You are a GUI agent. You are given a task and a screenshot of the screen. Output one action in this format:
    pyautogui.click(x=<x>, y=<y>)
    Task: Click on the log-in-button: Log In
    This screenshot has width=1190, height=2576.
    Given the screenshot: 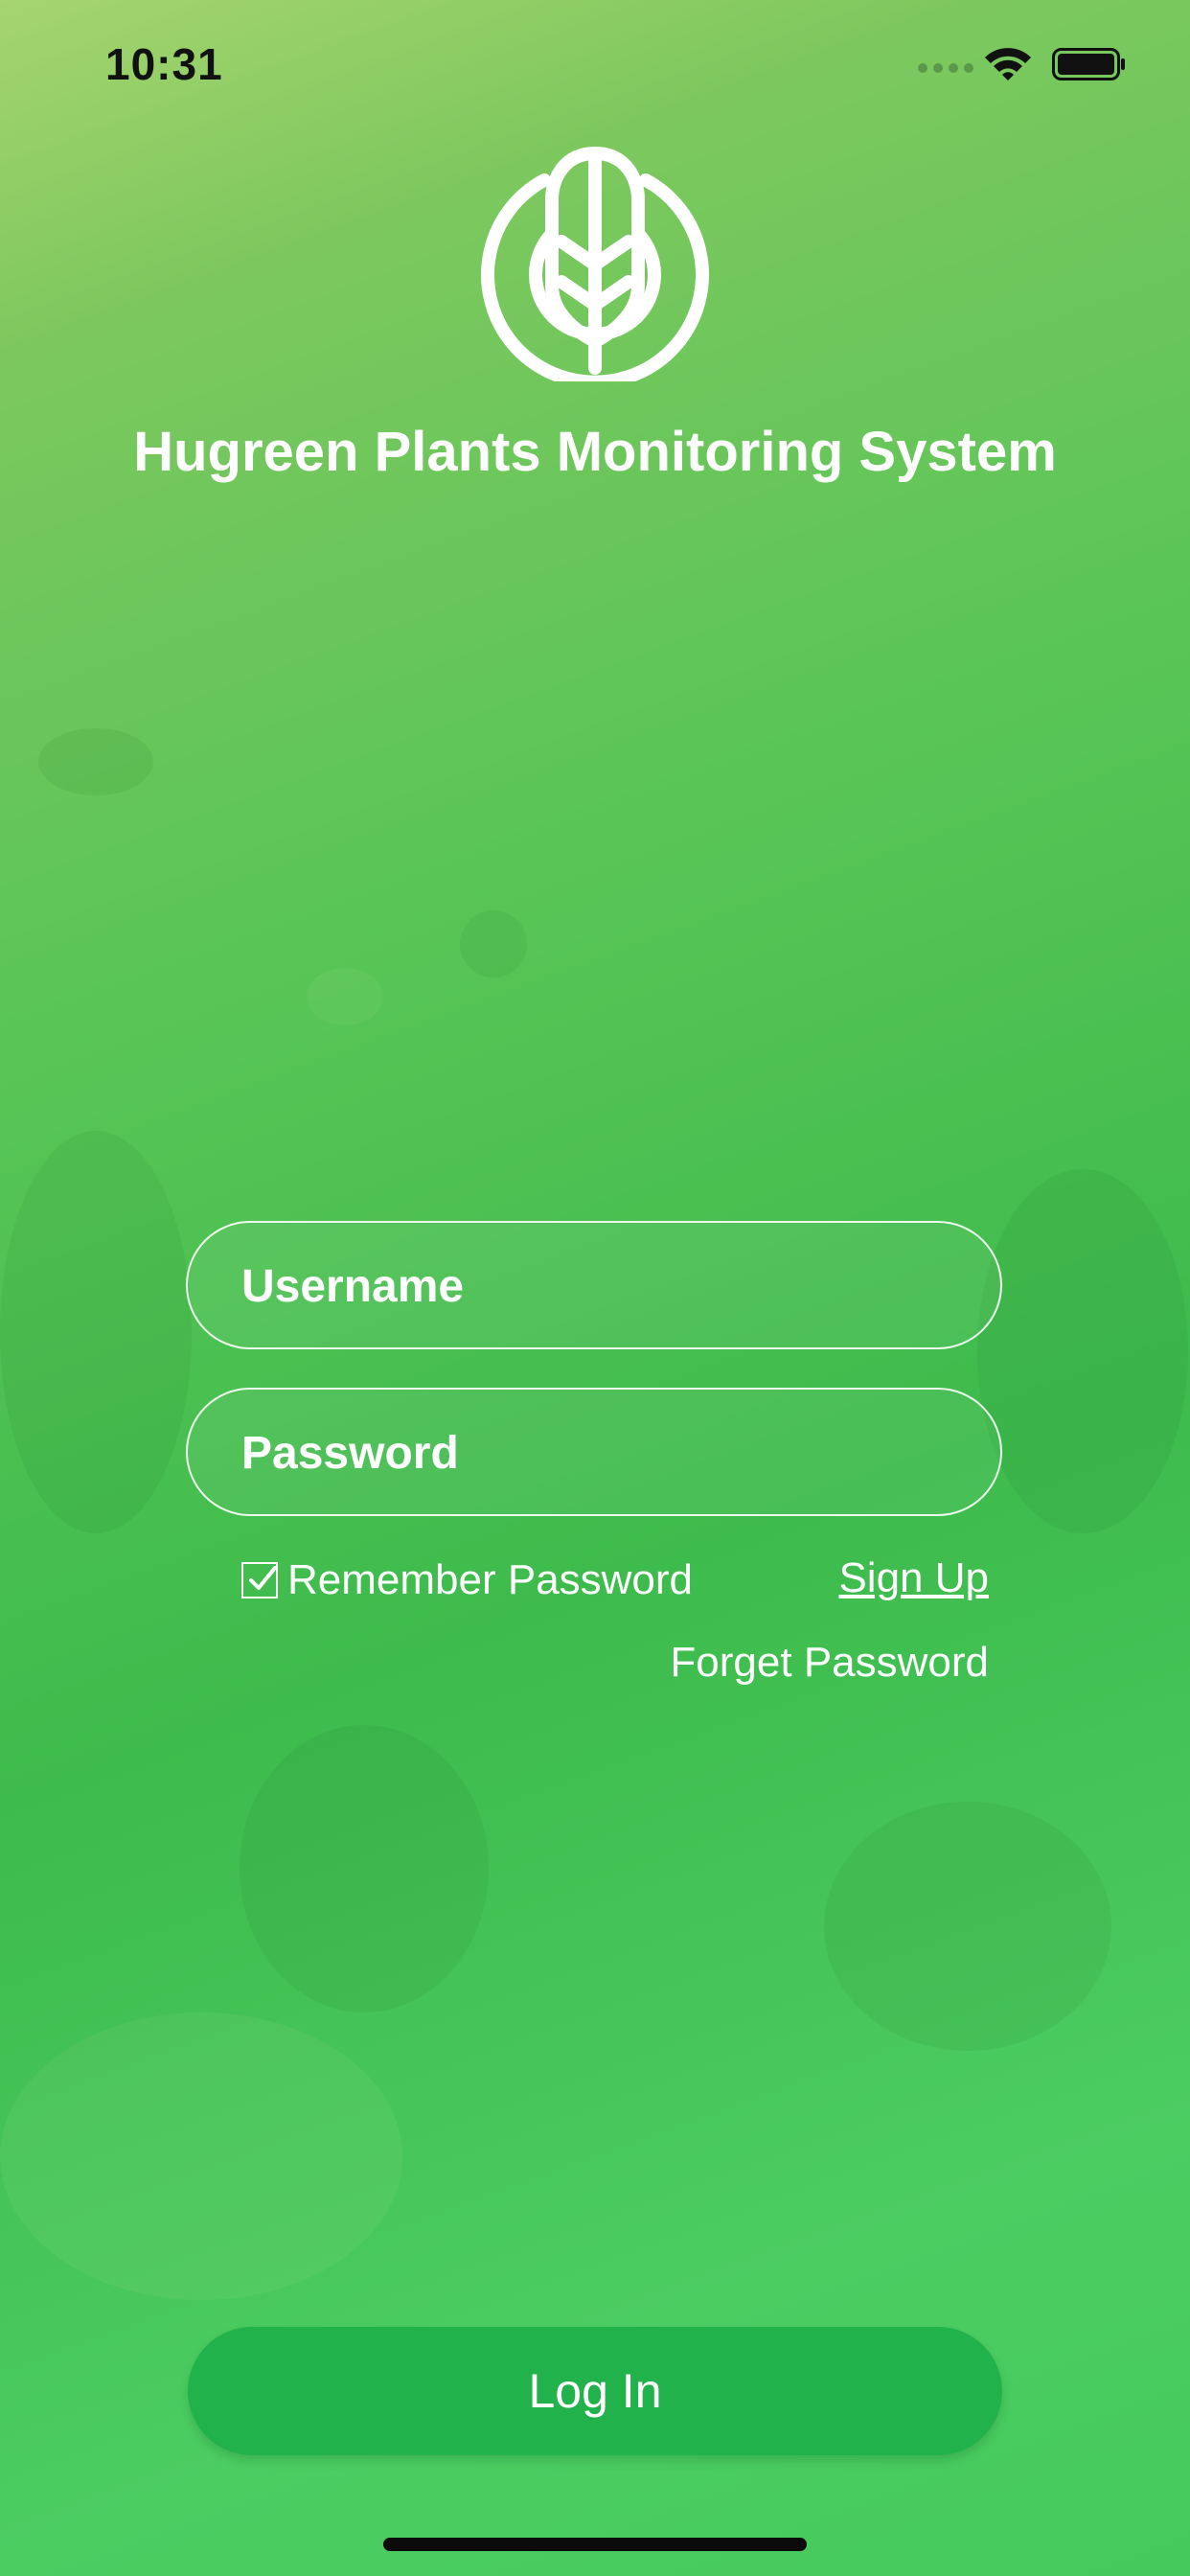 What is the action you would take?
    pyautogui.click(x=595, y=2391)
    